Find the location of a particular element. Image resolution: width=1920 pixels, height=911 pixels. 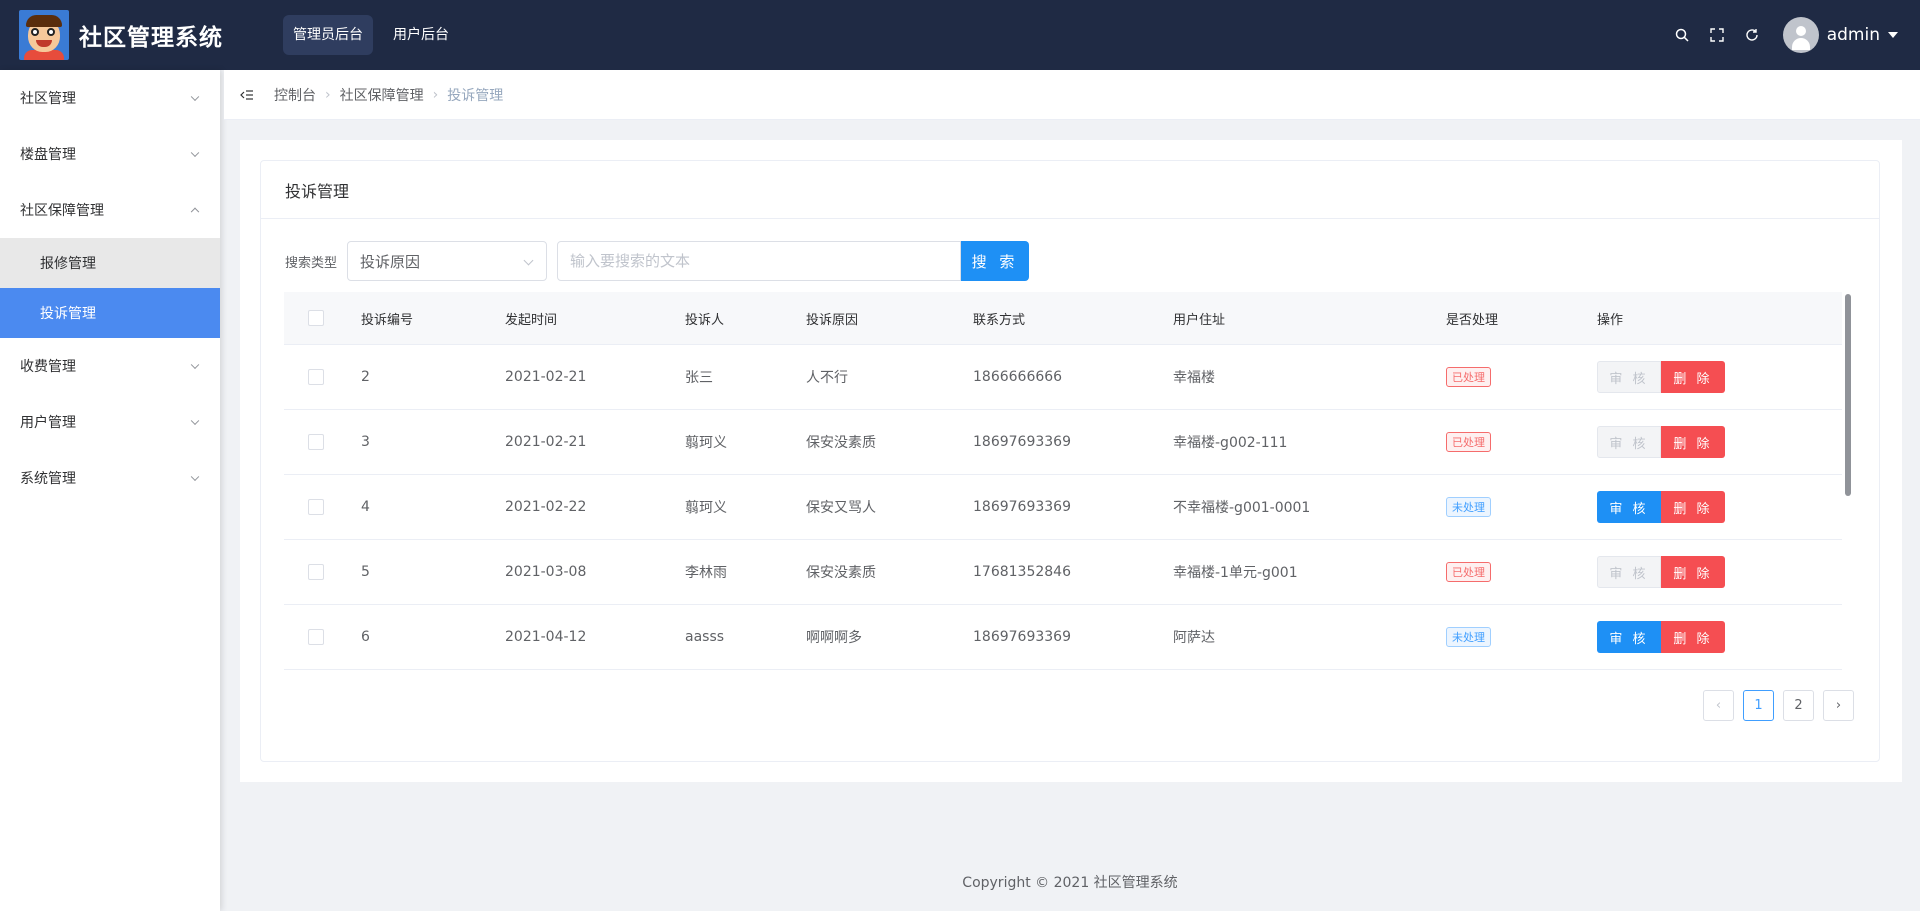

page-button: 1 is located at coordinates (1758, 705).